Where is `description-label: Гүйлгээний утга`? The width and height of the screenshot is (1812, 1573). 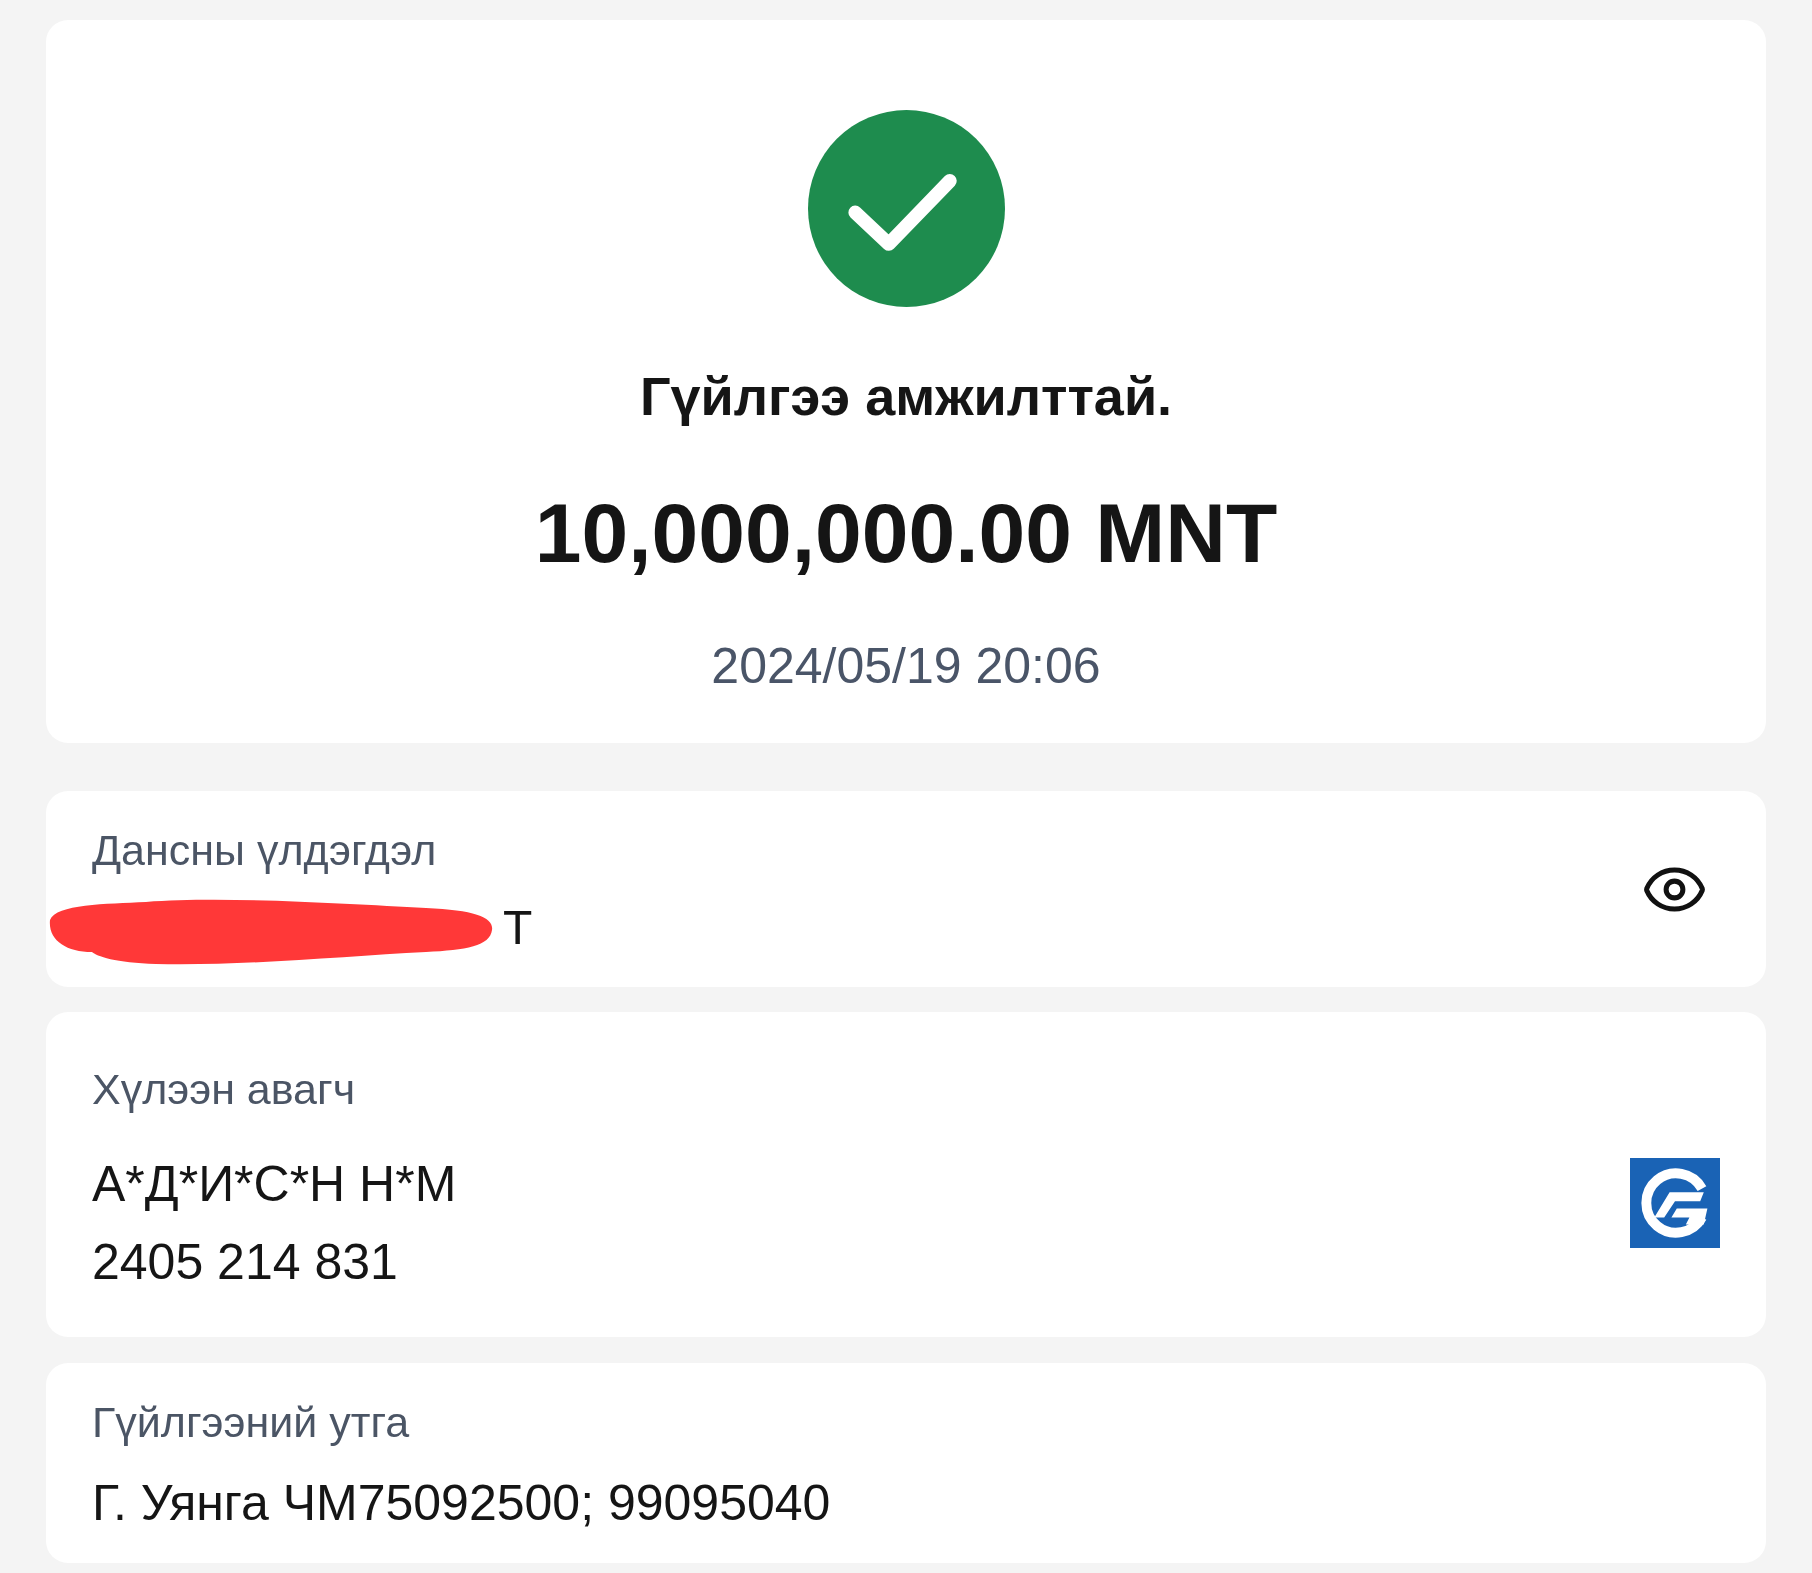 description-label: Гүйлгээний утга is located at coordinates (251, 1422).